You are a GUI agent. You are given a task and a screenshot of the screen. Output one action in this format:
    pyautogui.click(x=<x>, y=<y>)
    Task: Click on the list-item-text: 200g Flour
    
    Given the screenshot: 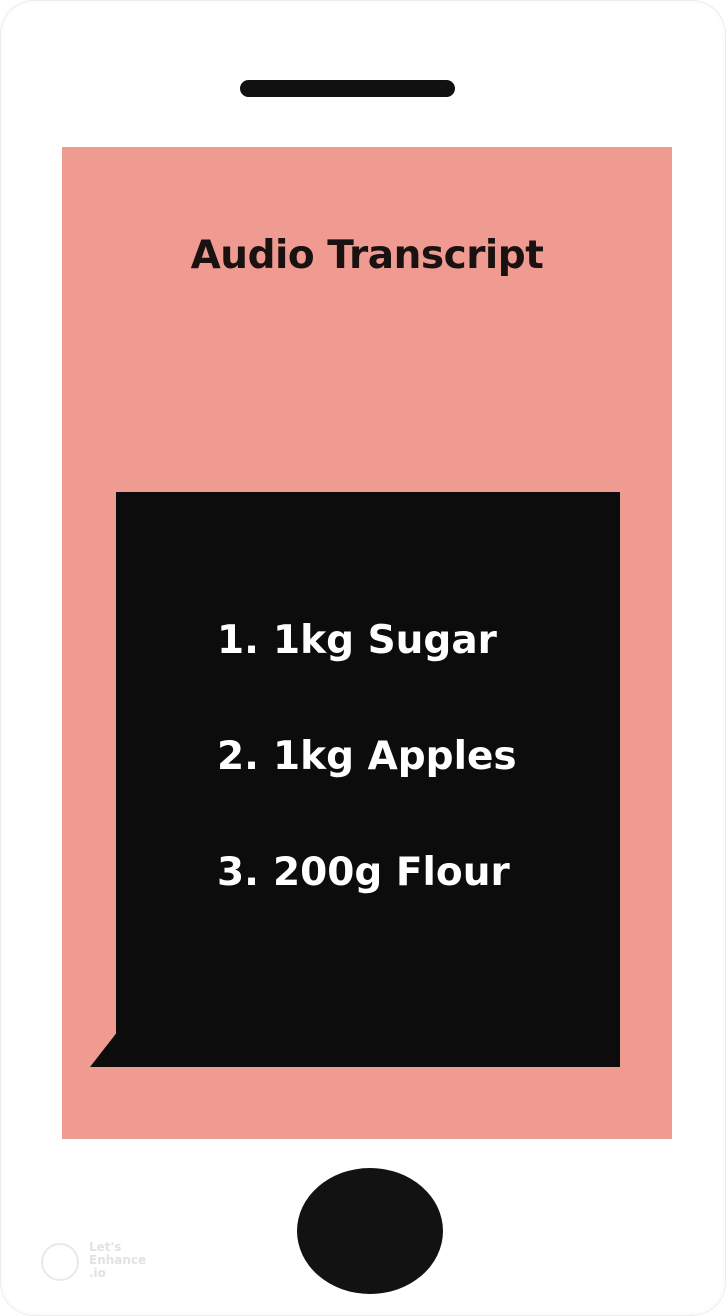 What is the action you would take?
    pyautogui.click(x=391, y=872)
    